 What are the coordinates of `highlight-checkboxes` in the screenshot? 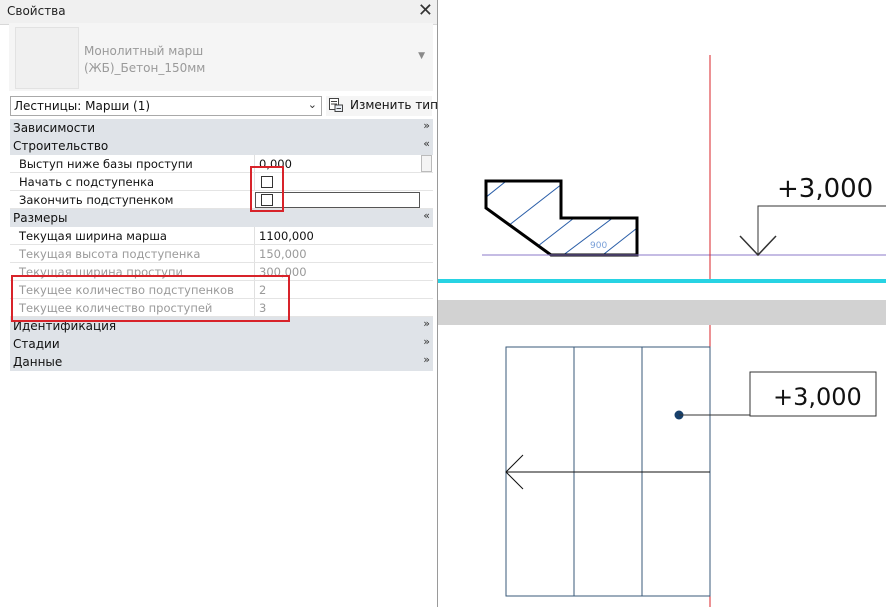 It's located at (267, 189).